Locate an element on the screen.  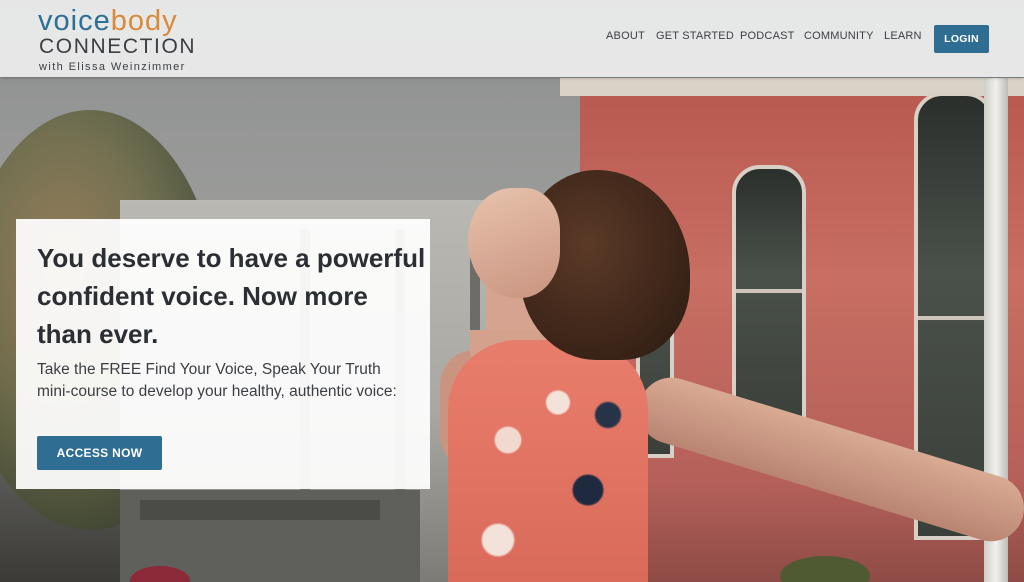
street-roofline is located at coordinates (260, 510).